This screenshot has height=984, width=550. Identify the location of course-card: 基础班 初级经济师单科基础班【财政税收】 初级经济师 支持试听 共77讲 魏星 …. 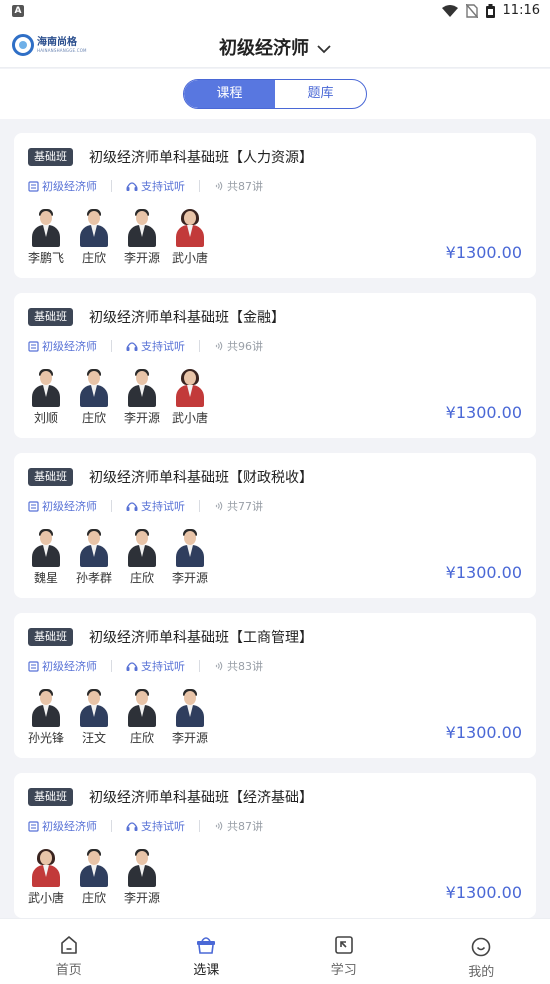
(275, 525).